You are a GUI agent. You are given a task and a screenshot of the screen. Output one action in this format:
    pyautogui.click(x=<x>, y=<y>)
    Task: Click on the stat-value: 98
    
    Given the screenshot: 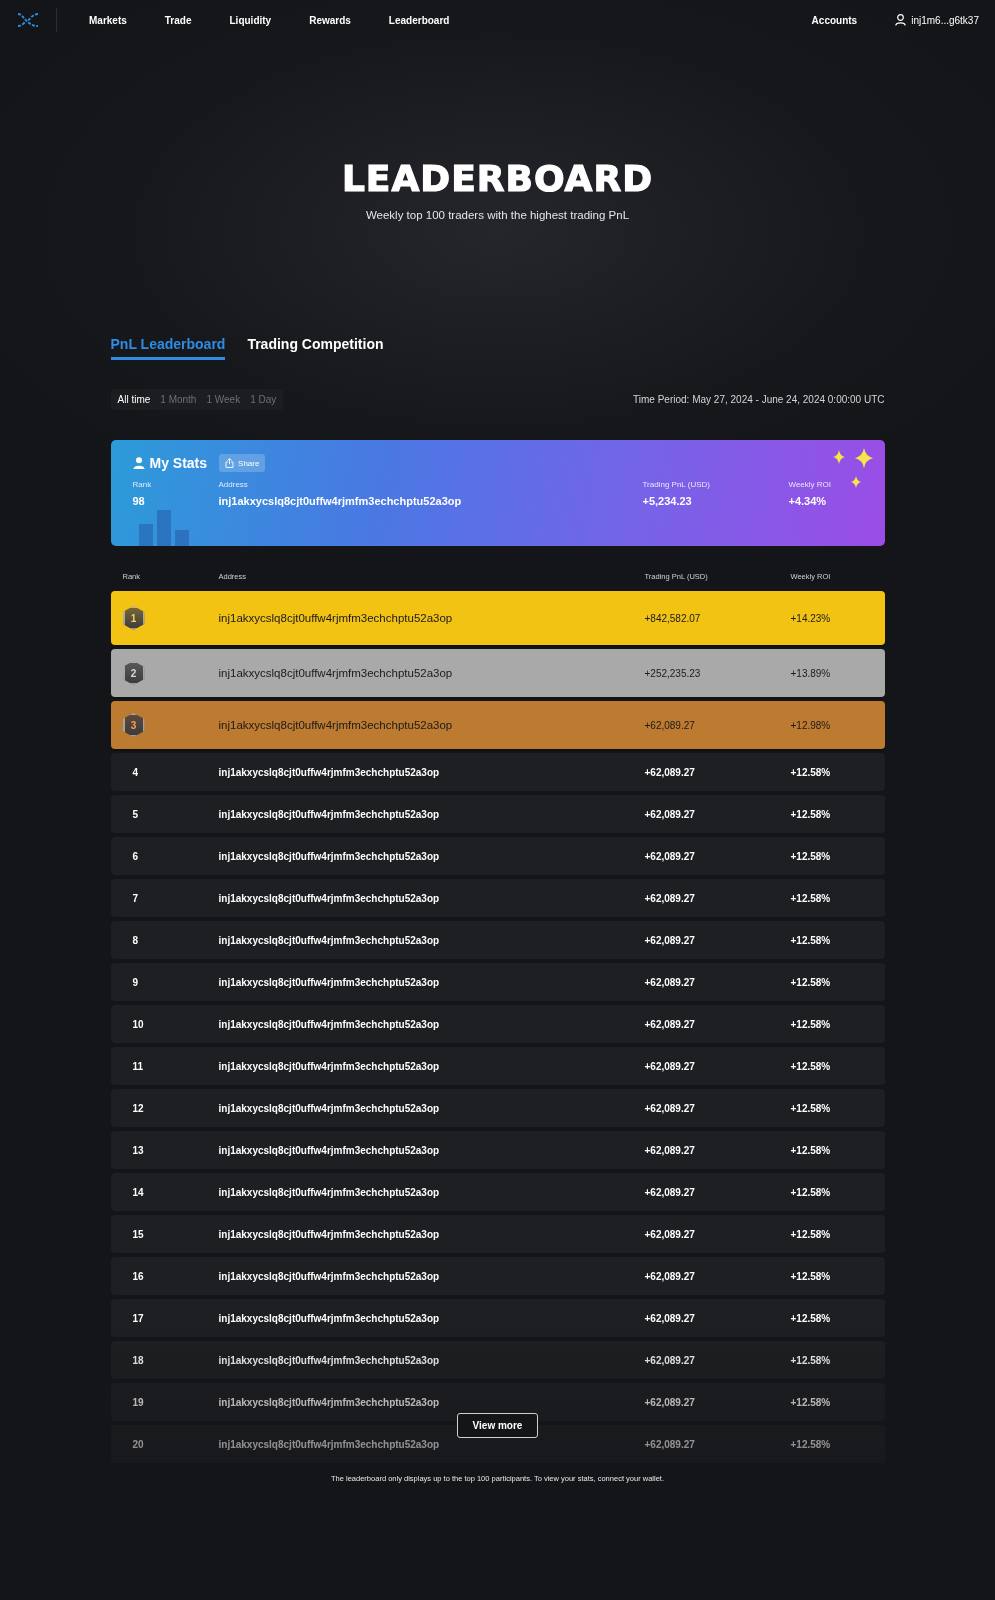 What is the action you would take?
    pyautogui.click(x=139, y=501)
    